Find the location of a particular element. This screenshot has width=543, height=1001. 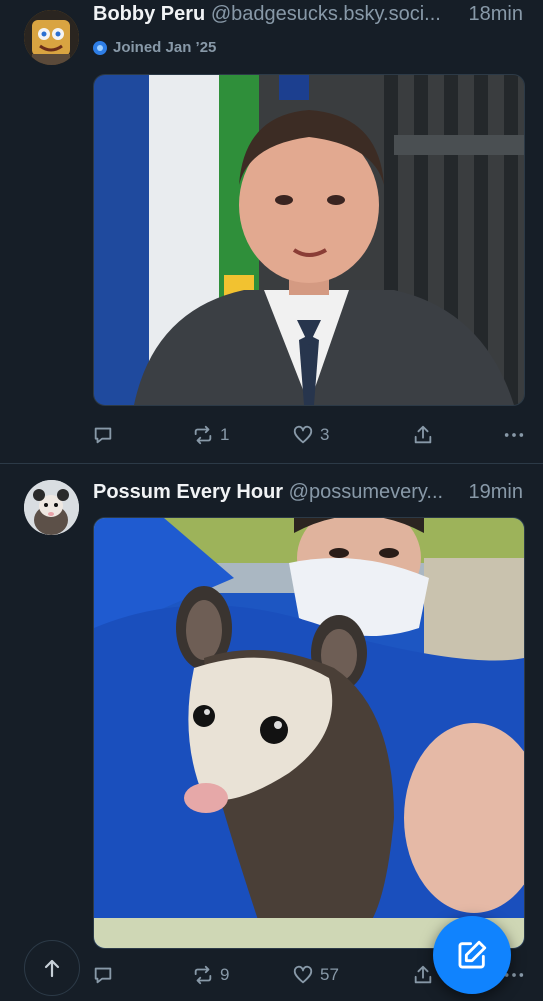

new-user-icon is located at coordinates (100, 47).